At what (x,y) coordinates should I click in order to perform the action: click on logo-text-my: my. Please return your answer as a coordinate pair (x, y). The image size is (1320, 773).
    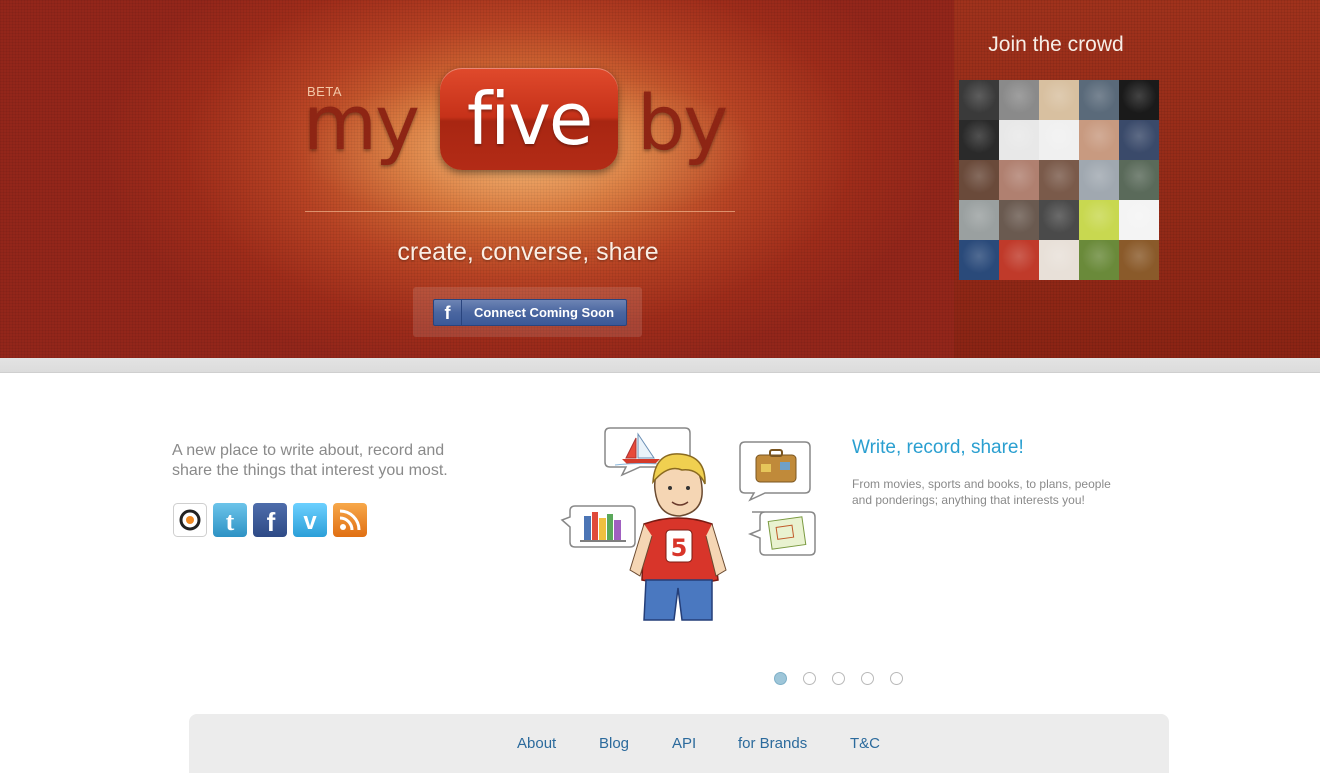
    Looking at the image, I should click on (361, 122).